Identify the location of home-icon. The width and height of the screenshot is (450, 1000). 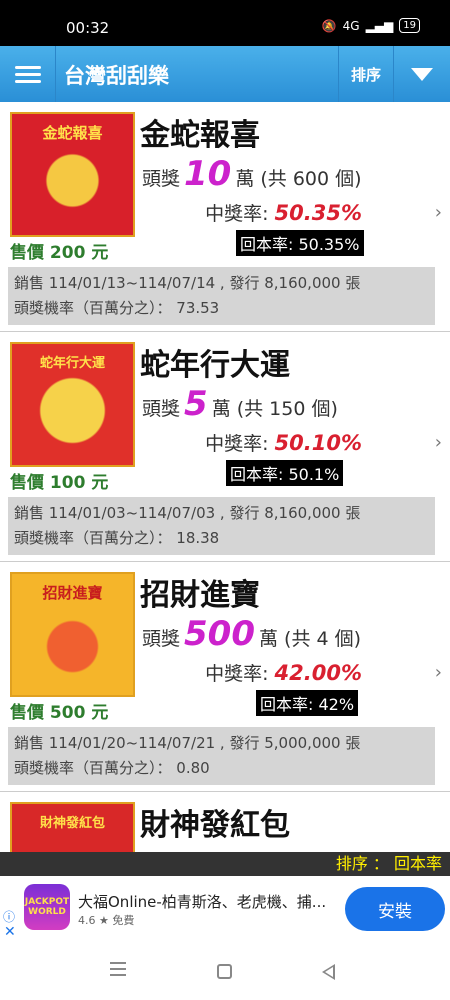
(224, 971).